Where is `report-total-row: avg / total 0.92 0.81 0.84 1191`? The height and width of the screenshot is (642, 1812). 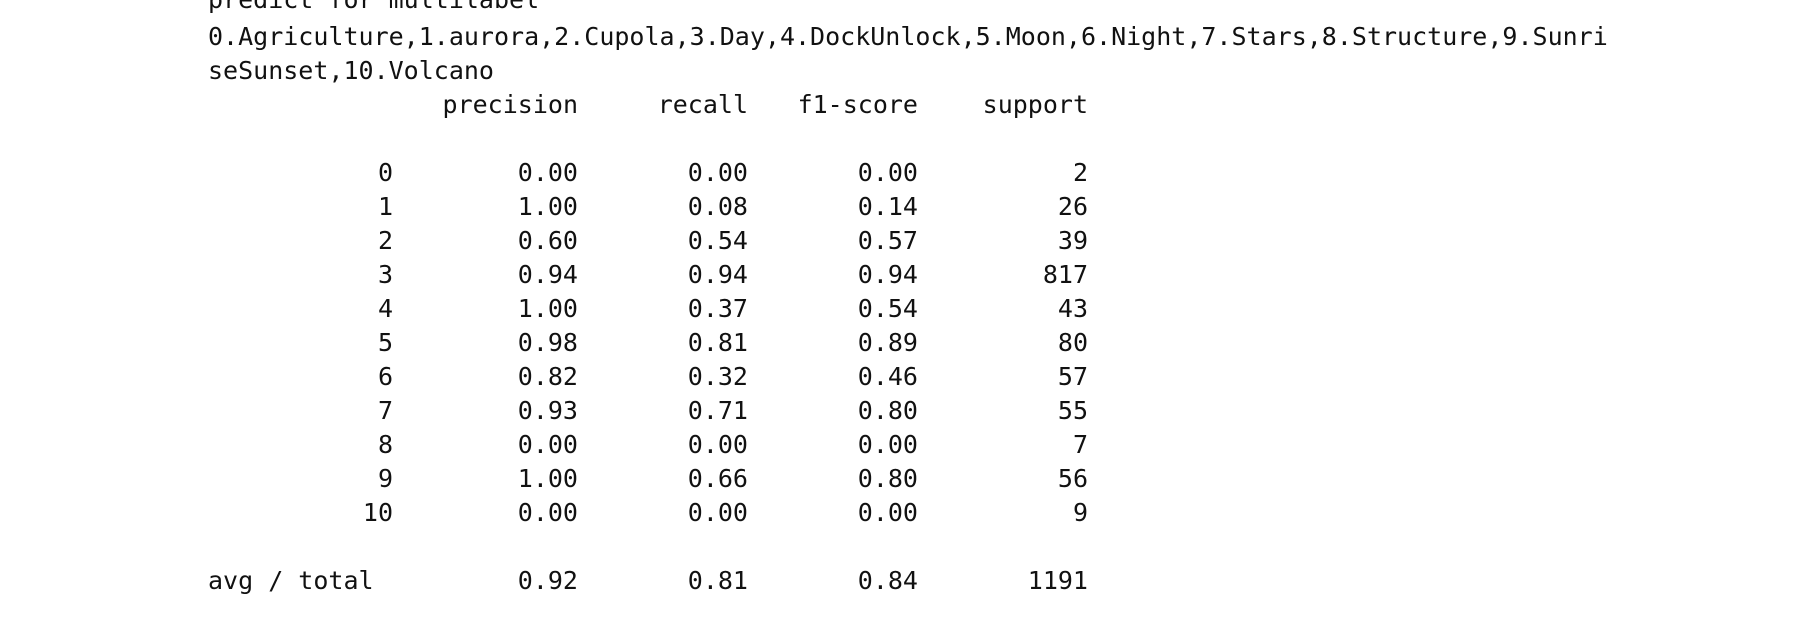 report-total-row: avg / total 0.92 0.81 0.84 1191 is located at coordinates (658, 581).